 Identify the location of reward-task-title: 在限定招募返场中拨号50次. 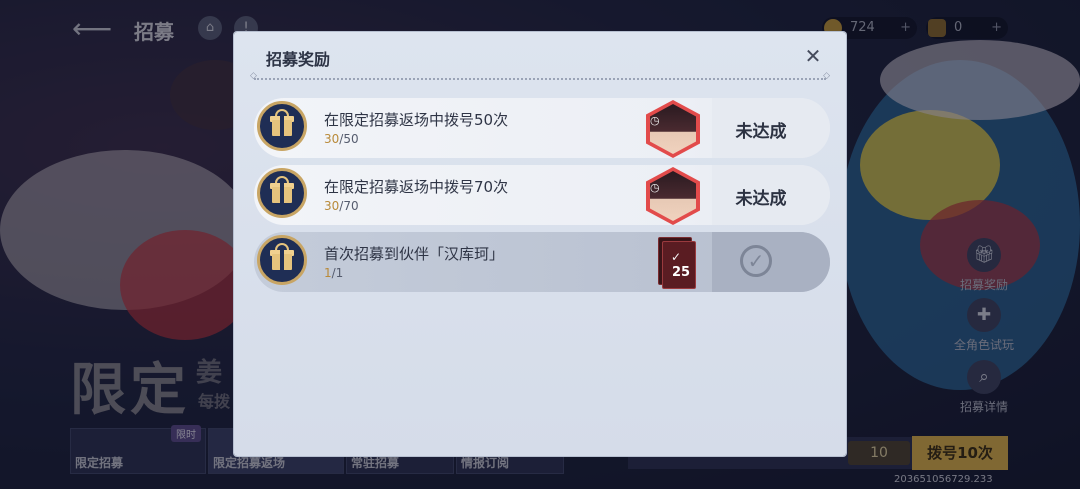
(416, 120).